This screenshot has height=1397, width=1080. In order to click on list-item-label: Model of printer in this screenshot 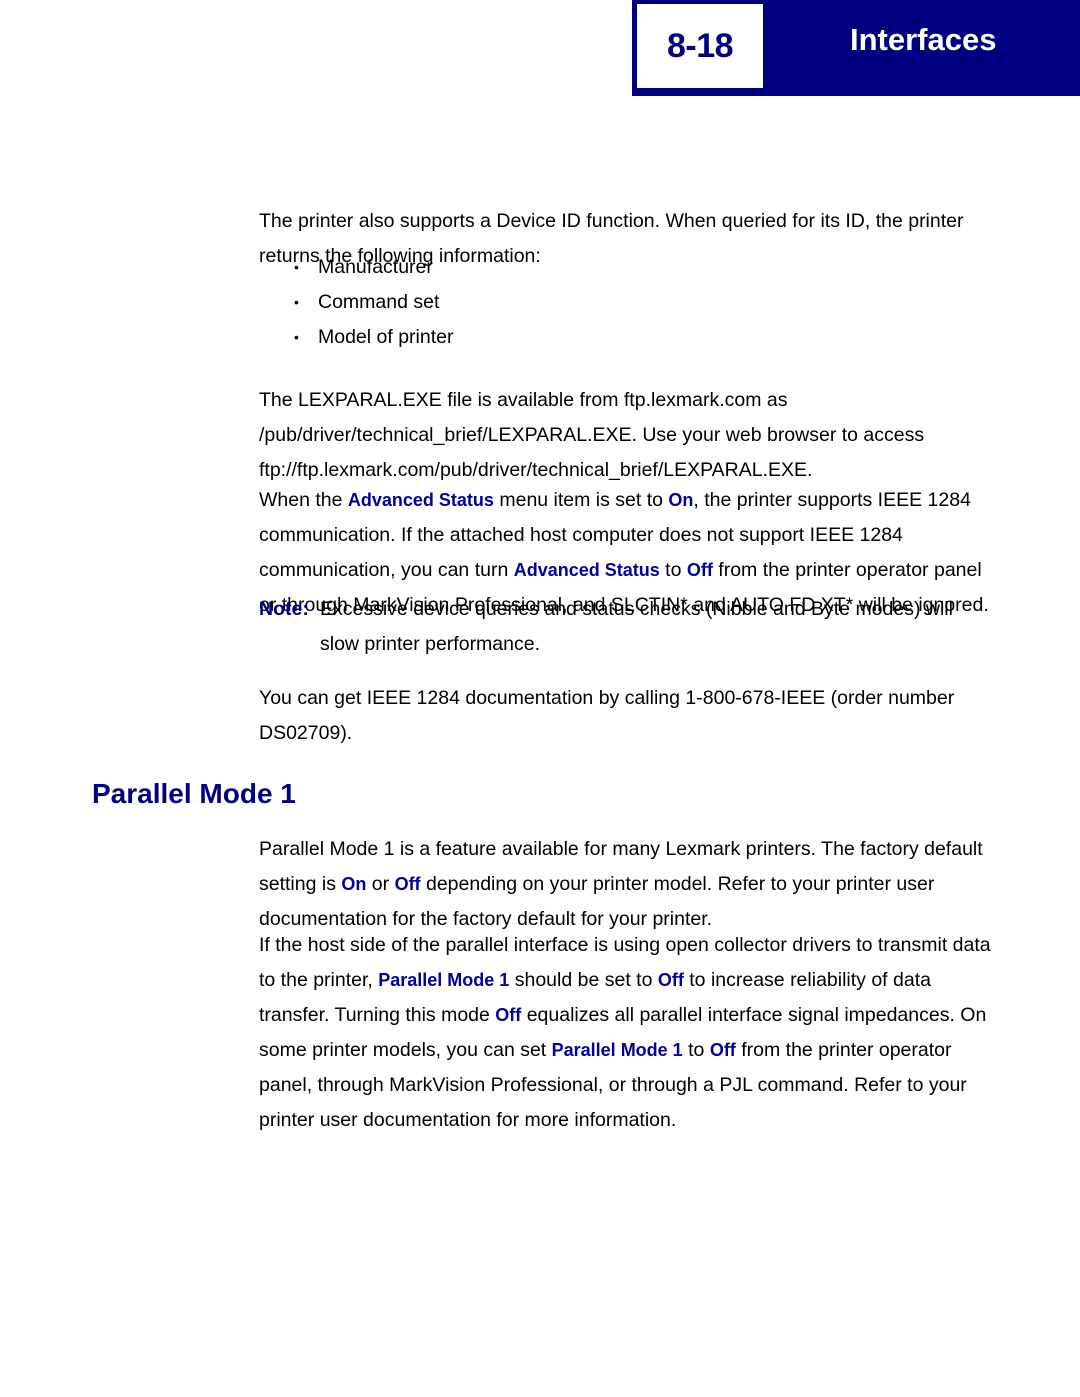, I will do `click(386, 337)`.